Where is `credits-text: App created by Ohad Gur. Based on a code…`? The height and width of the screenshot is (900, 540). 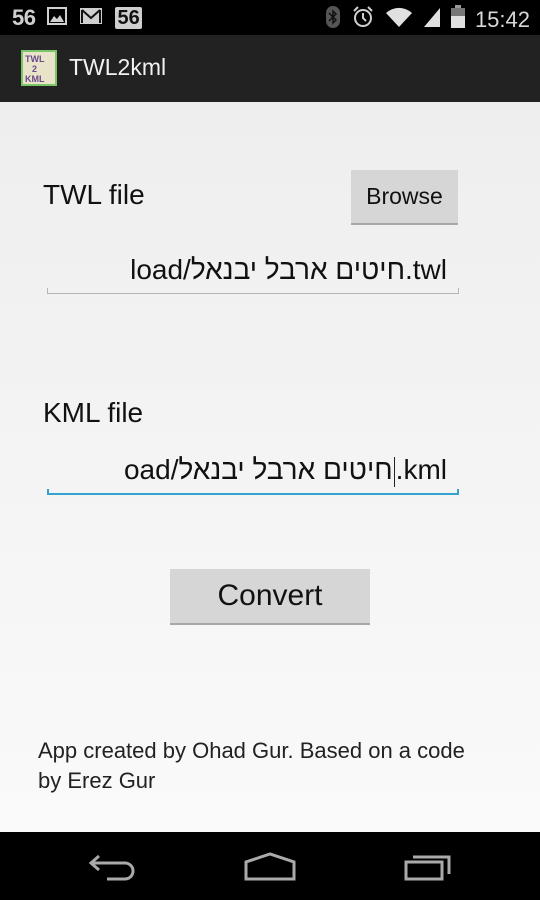
credits-text: App created by Ohad Gur. Based on a code… is located at coordinates (251, 765).